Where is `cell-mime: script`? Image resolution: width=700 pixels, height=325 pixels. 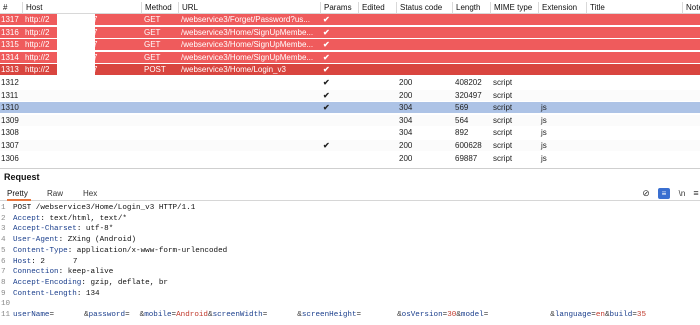
cell-mime: script is located at coordinates (503, 108).